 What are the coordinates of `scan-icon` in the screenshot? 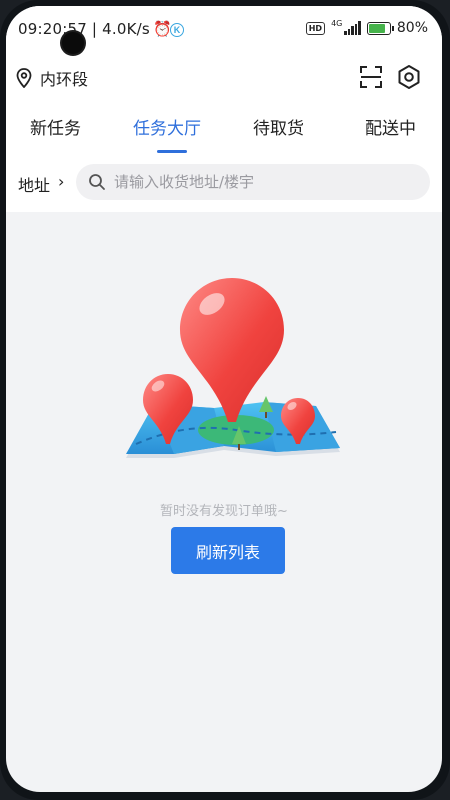 It's located at (371, 77).